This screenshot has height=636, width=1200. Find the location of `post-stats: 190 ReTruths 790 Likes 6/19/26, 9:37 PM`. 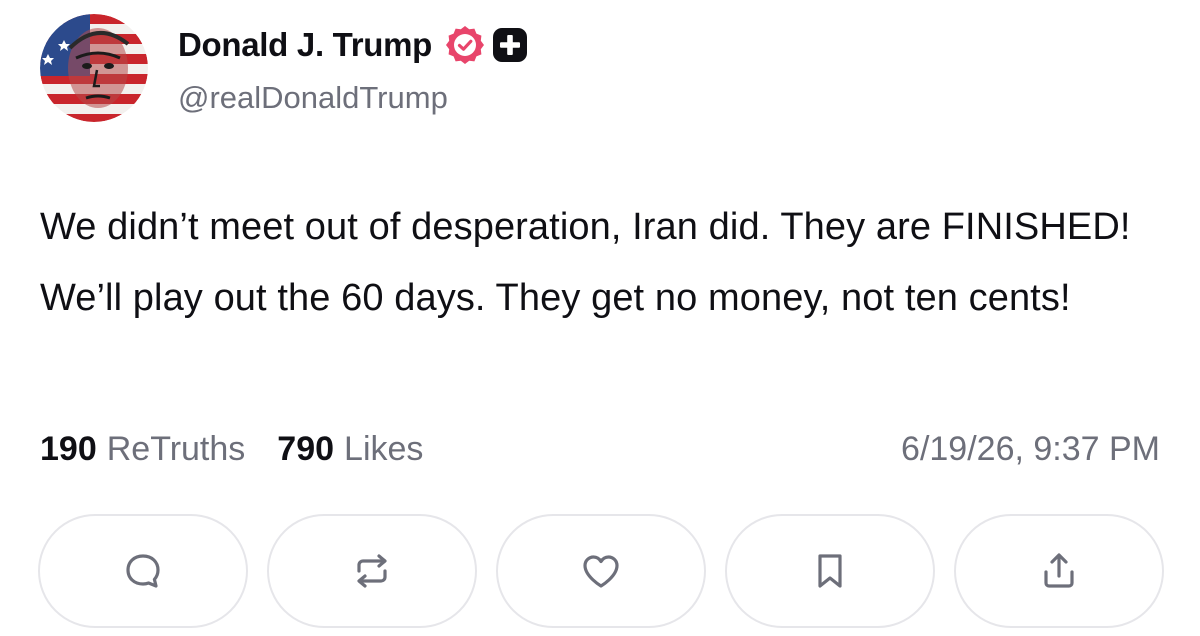

post-stats: 190 ReTruths 790 Likes 6/19/26, 9:37 PM is located at coordinates (600, 449).